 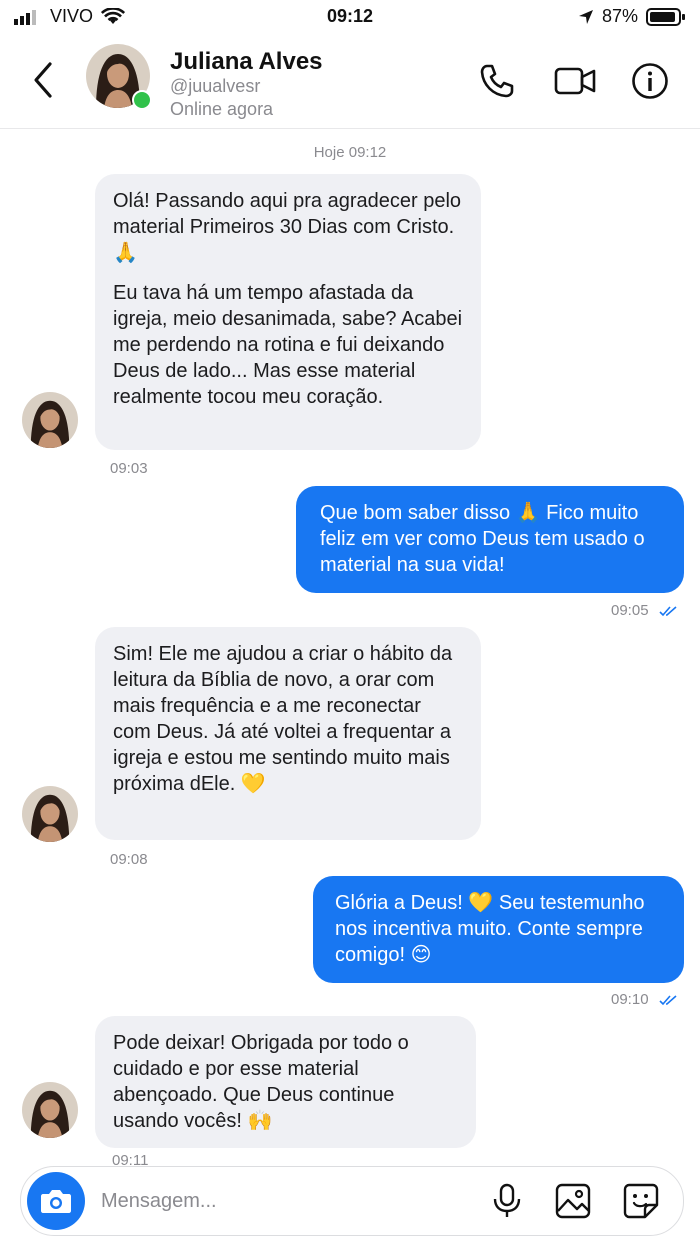 I want to click on video-call-icon, so click(x=575, y=81).